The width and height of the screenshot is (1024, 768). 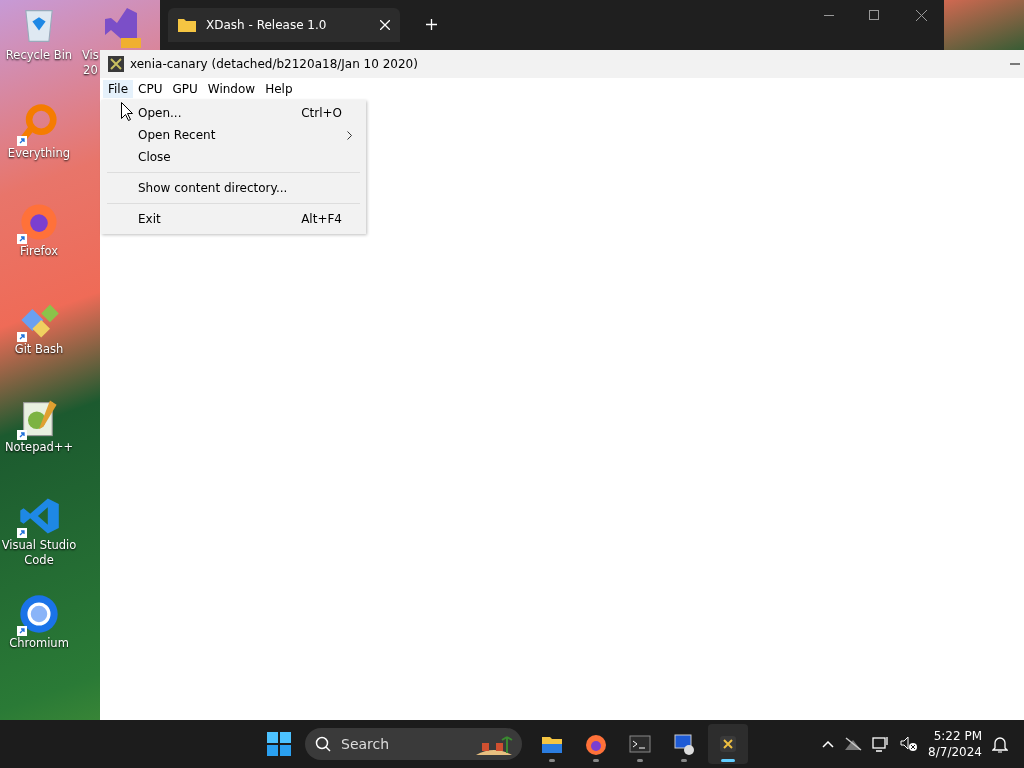 What do you see at coordinates (909, 744) in the screenshot?
I see `speaker-muted-icon` at bounding box center [909, 744].